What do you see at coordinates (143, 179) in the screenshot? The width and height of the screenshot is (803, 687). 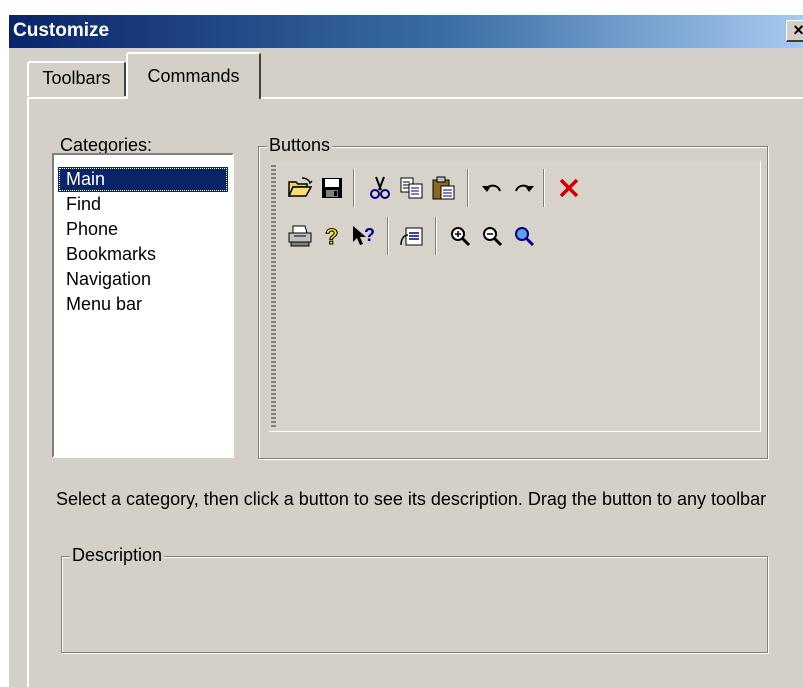 I see `category-item-main: Main` at bounding box center [143, 179].